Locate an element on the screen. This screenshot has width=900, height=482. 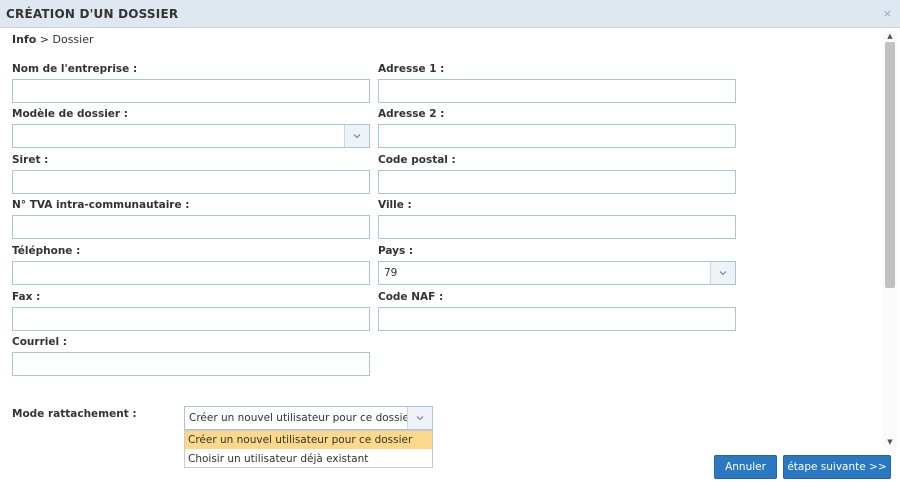
breadcrumb-next: Dossier is located at coordinates (73, 39).